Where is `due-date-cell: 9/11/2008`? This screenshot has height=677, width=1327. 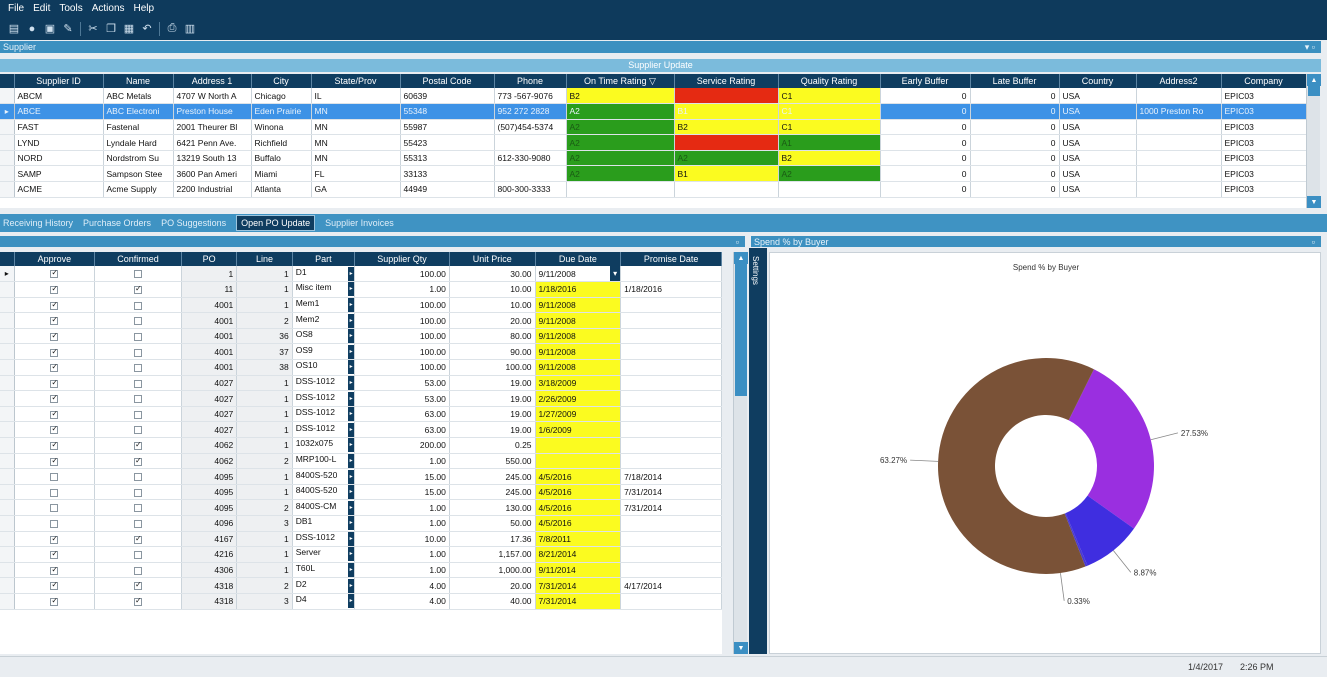
due-date-cell: 9/11/2008 is located at coordinates (578, 336).